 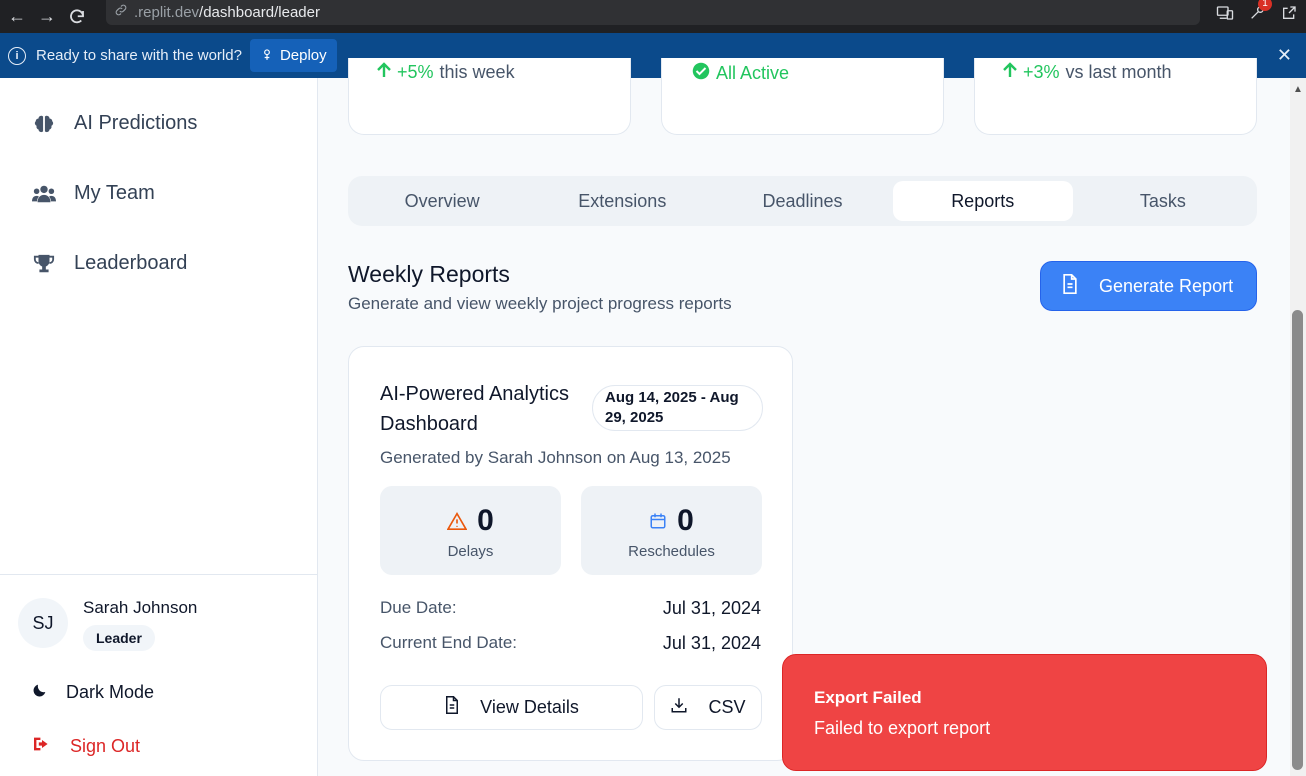 What do you see at coordinates (47, 17) in the screenshot?
I see `forward-arrow-icon: →` at bounding box center [47, 17].